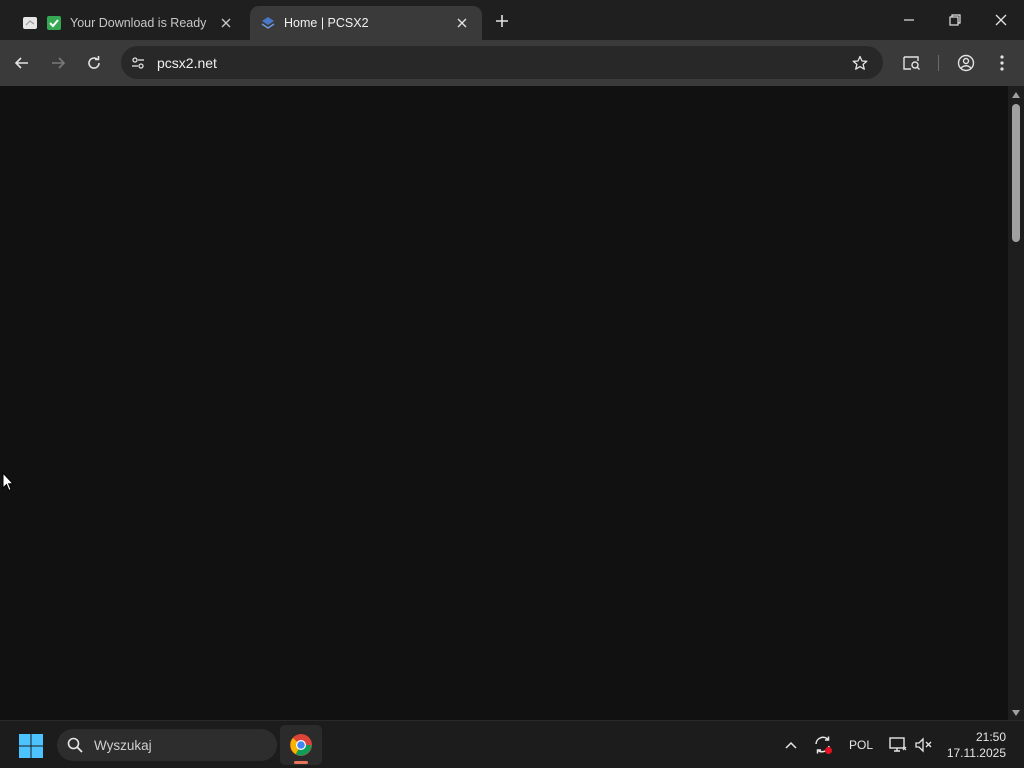  What do you see at coordinates (54, 23) in the screenshot?
I see `checkmark-icon` at bounding box center [54, 23].